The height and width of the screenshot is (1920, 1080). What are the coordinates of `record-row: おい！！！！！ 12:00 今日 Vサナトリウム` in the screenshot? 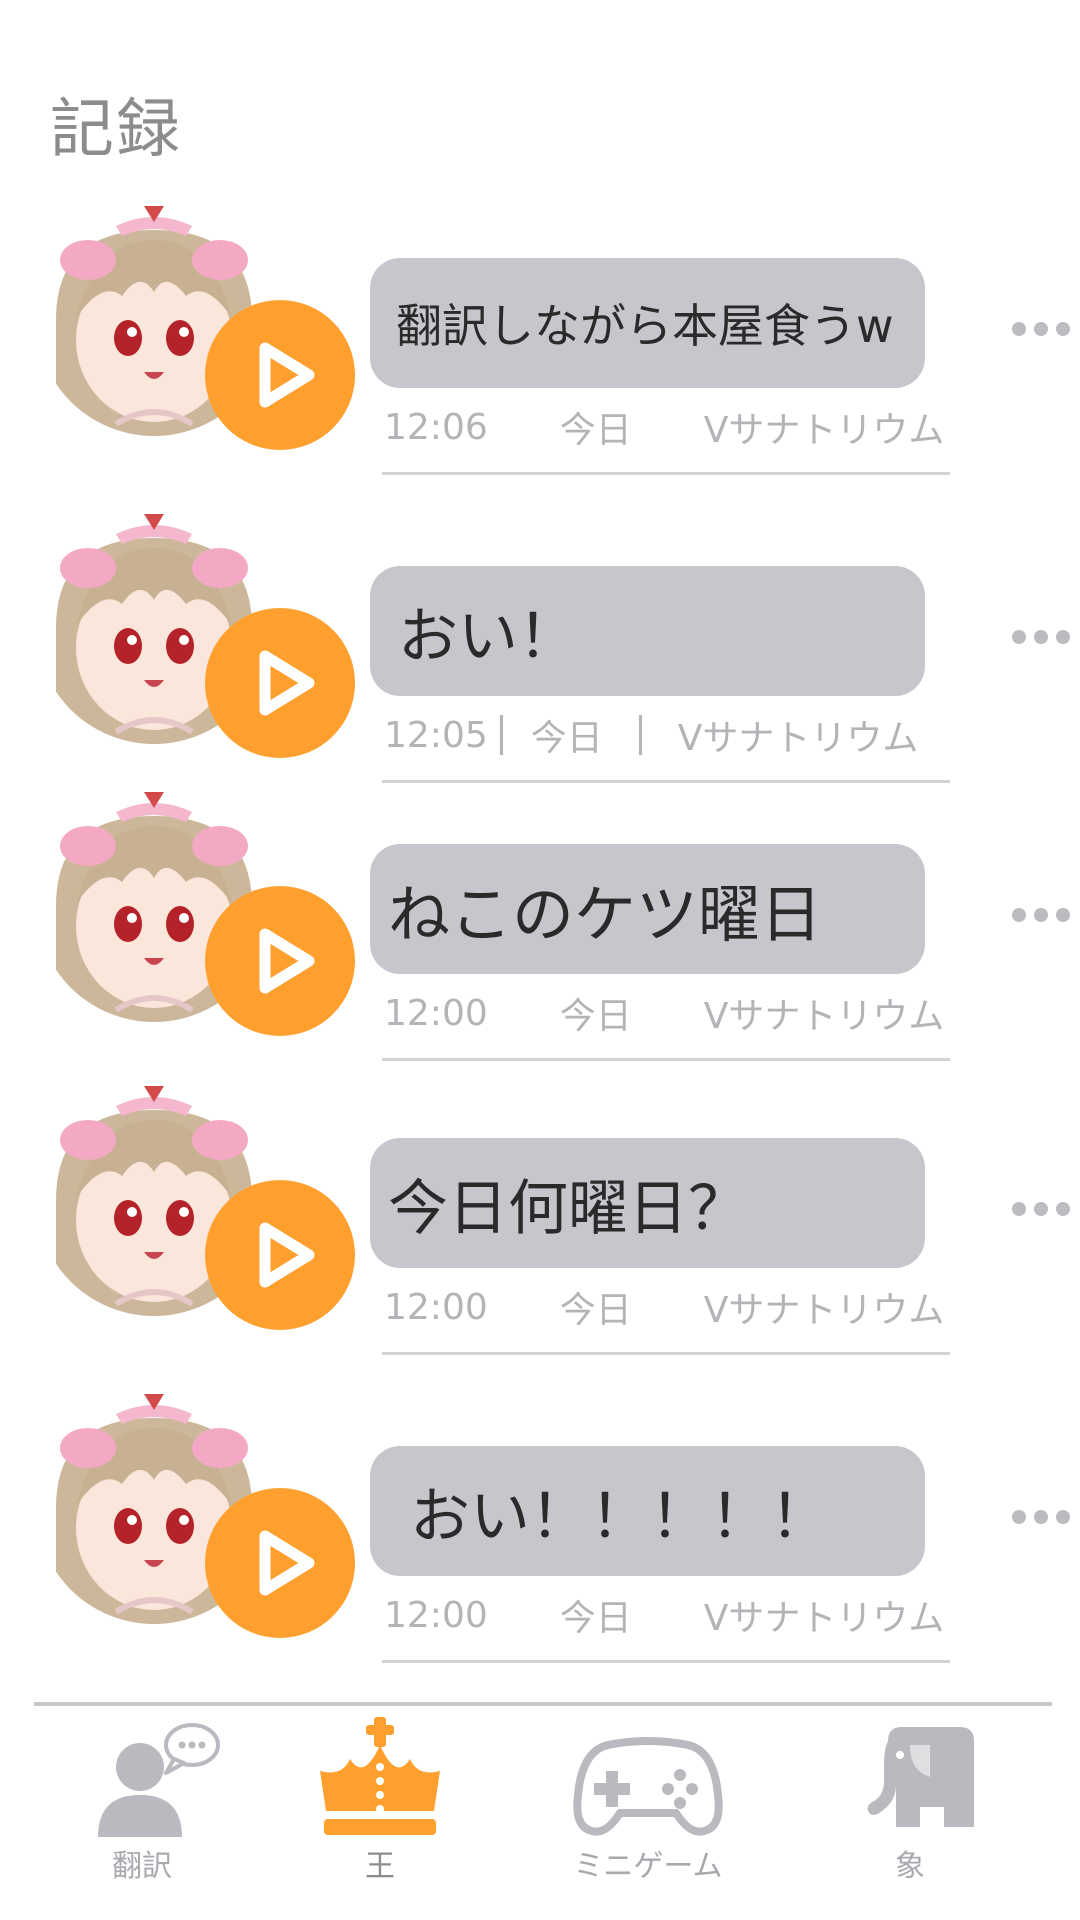 It's located at (540, 1528).